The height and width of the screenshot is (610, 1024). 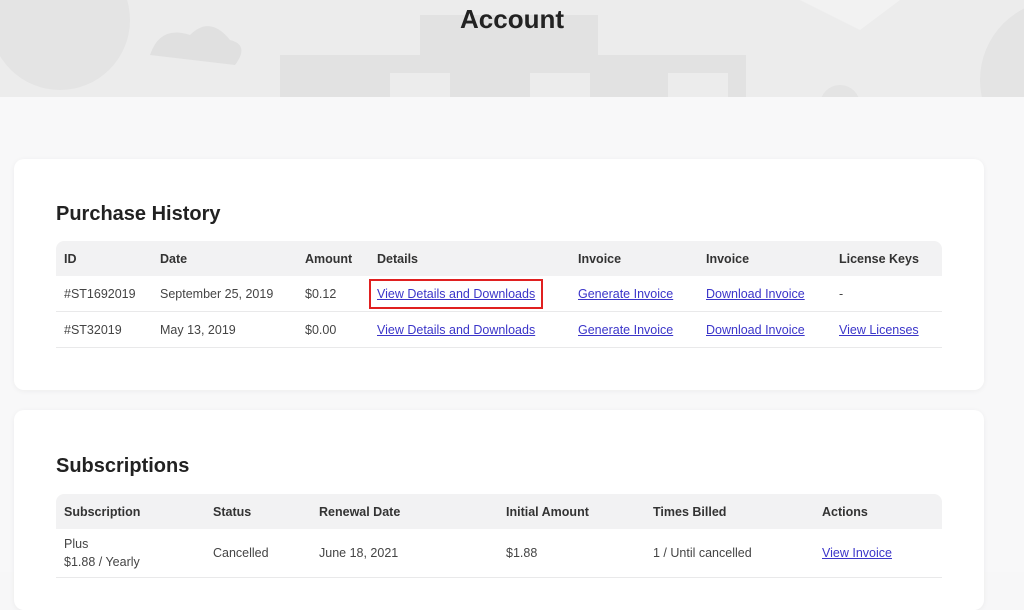 I want to click on renewal-date: June 18, 2021, so click(x=404, y=553).